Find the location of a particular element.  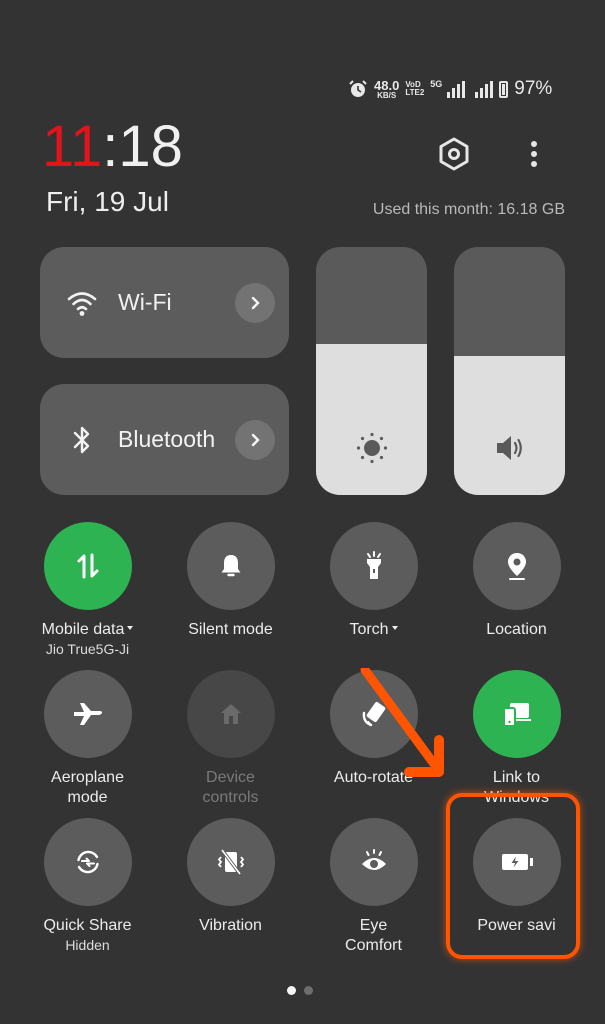

aeroplane-mode-label-line2: mode is located at coordinates (87, 797).